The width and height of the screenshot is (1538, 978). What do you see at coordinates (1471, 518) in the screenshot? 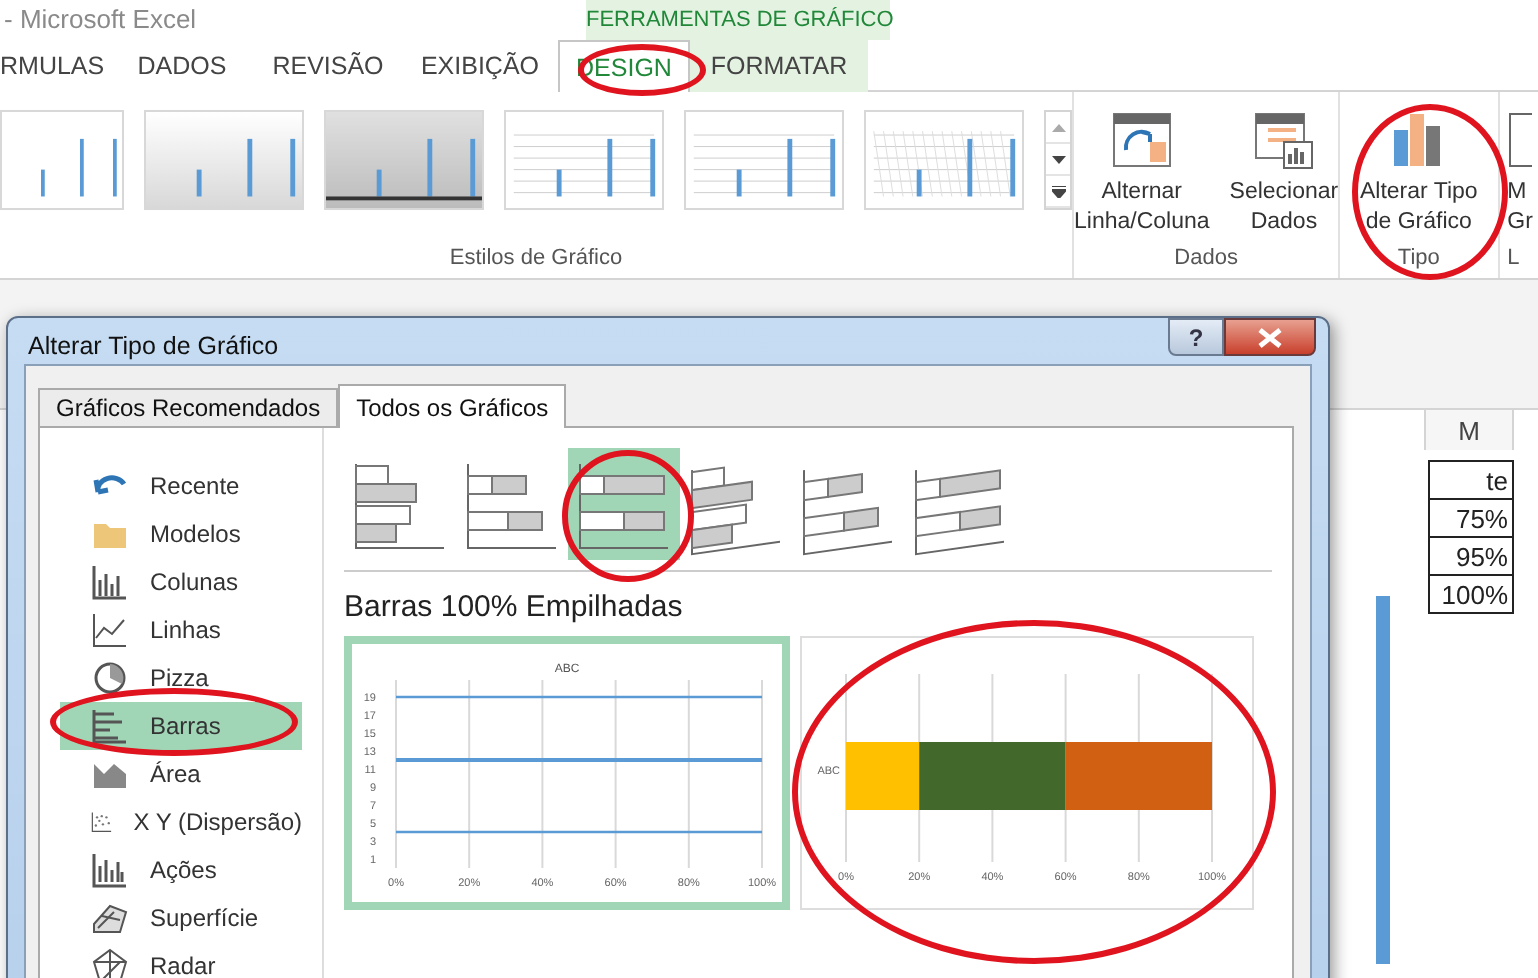
I see `table-cell: 75%` at bounding box center [1471, 518].